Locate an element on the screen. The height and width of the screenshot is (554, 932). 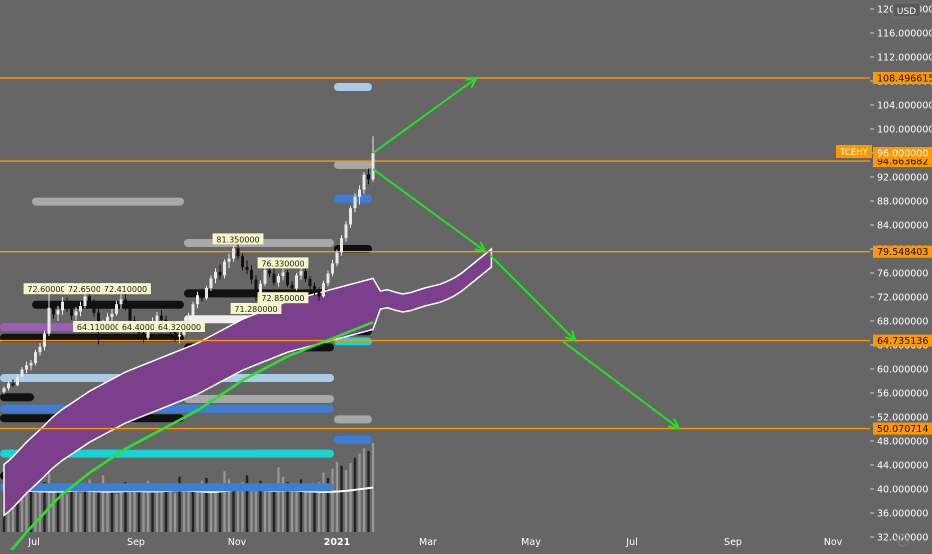
time-tick-label: May is located at coordinates (531, 542).